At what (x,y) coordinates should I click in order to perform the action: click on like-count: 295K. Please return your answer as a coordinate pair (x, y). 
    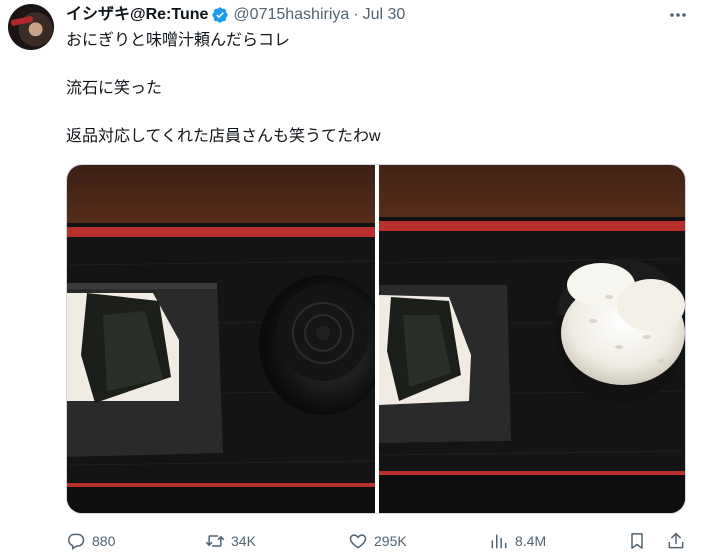
    Looking at the image, I should click on (390, 541).